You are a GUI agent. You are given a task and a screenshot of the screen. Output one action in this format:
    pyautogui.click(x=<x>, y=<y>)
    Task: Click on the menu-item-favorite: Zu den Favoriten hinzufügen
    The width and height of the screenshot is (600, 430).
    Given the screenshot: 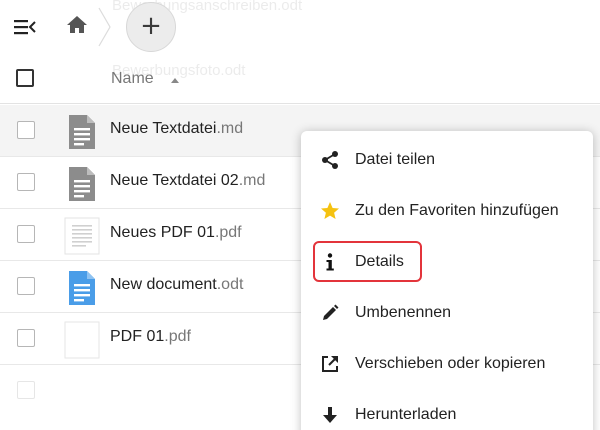 What is the action you would take?
    pyautogui.click(x=447, y=211)
    